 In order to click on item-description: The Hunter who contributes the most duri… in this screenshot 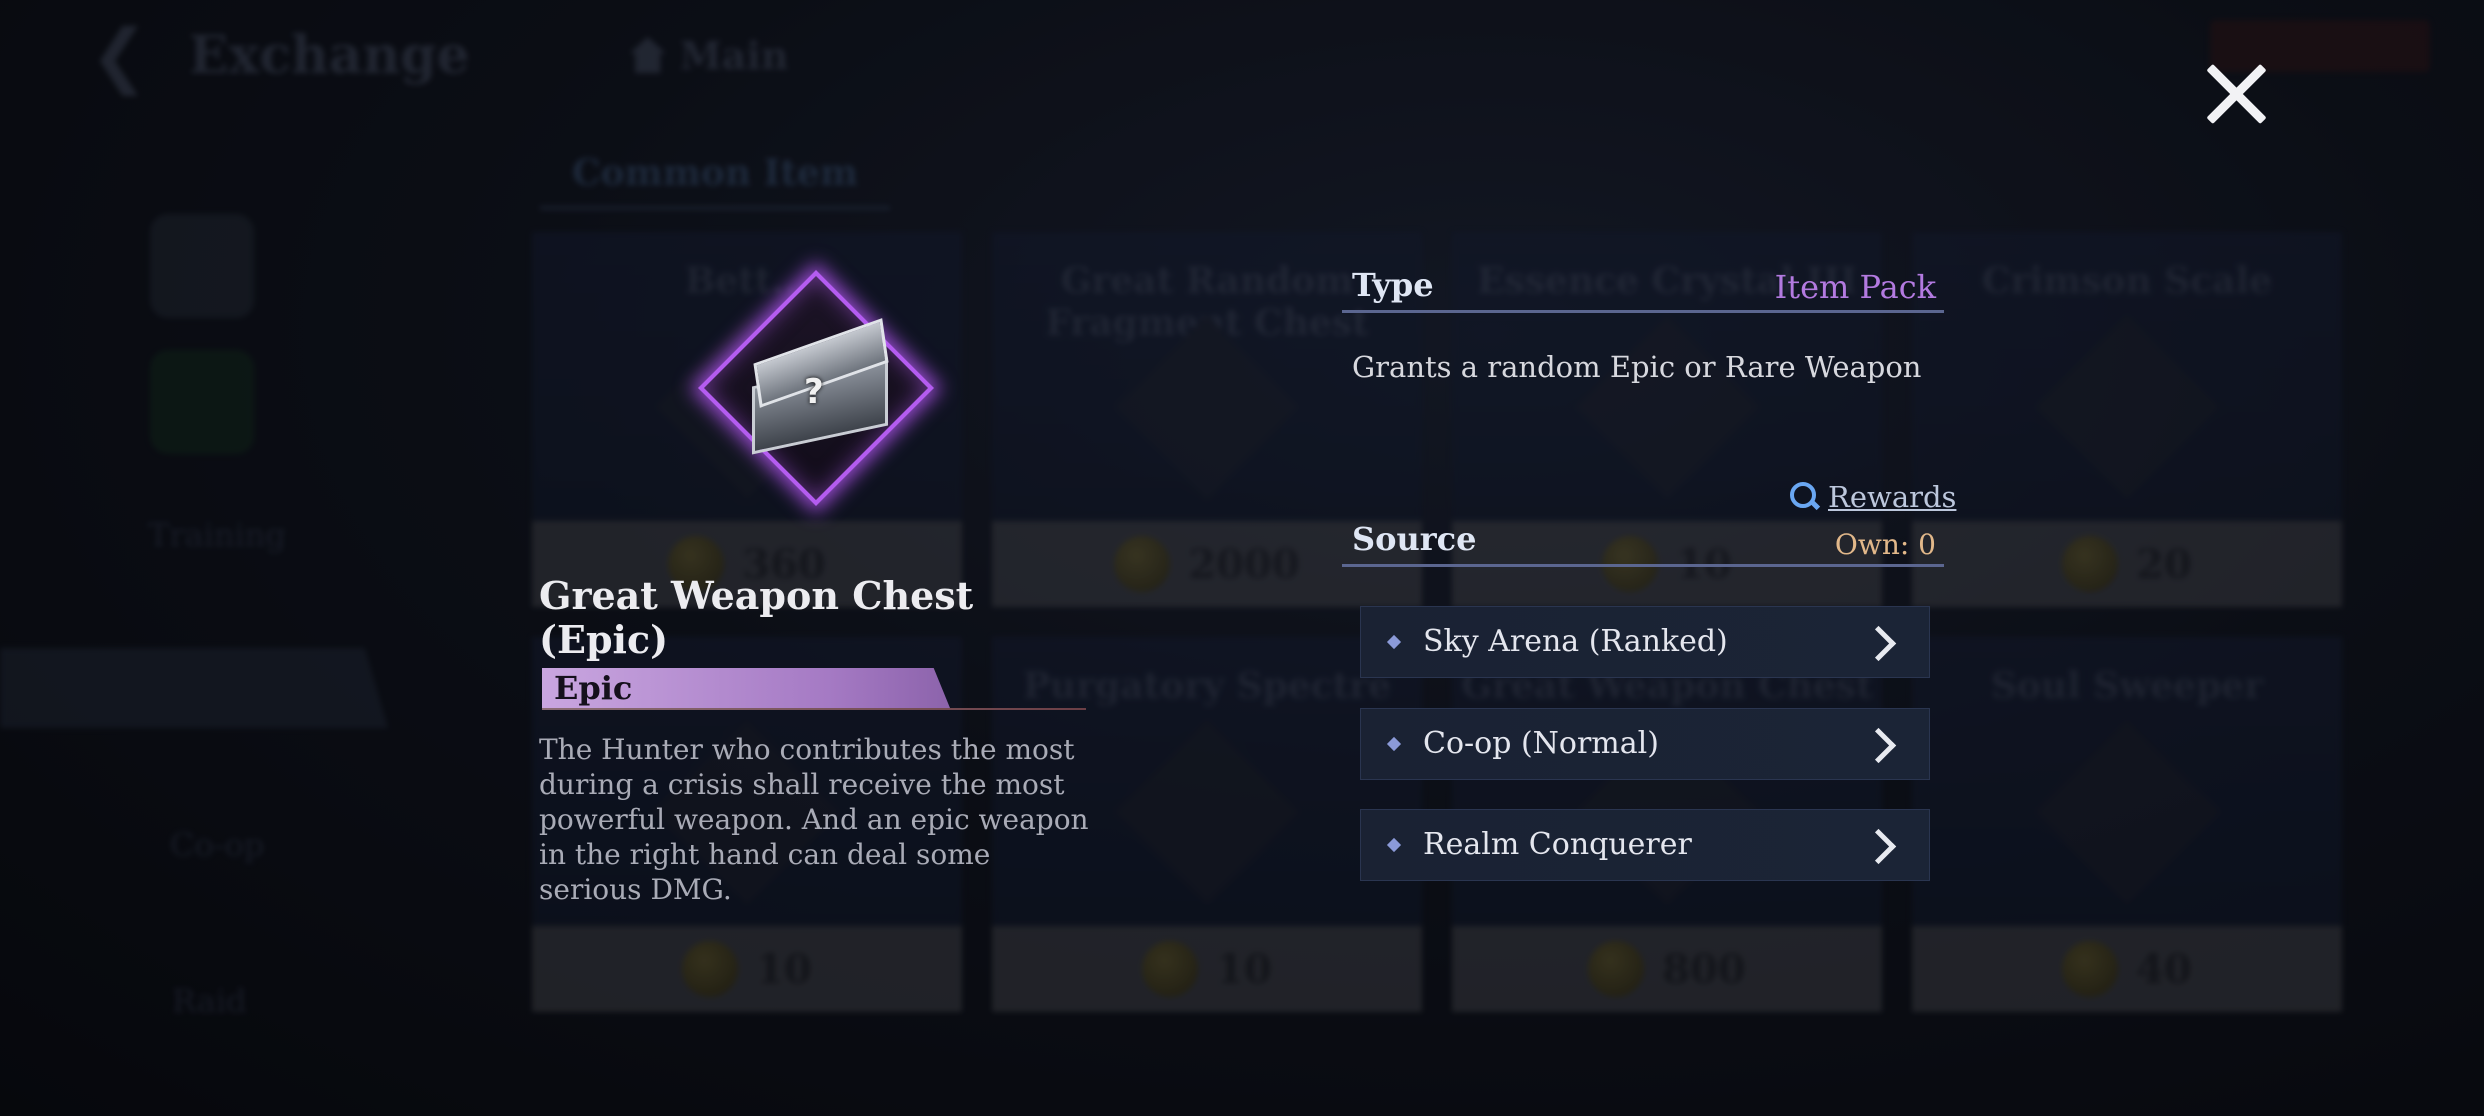, I will do `click(814, 819)`.